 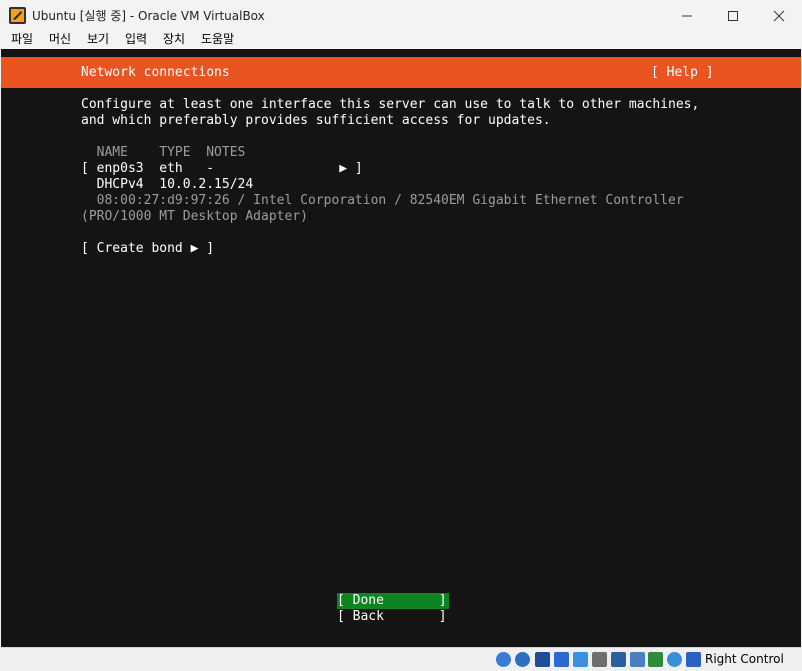 I want to click on virtualbox-icon, so click(x=17, y=15).